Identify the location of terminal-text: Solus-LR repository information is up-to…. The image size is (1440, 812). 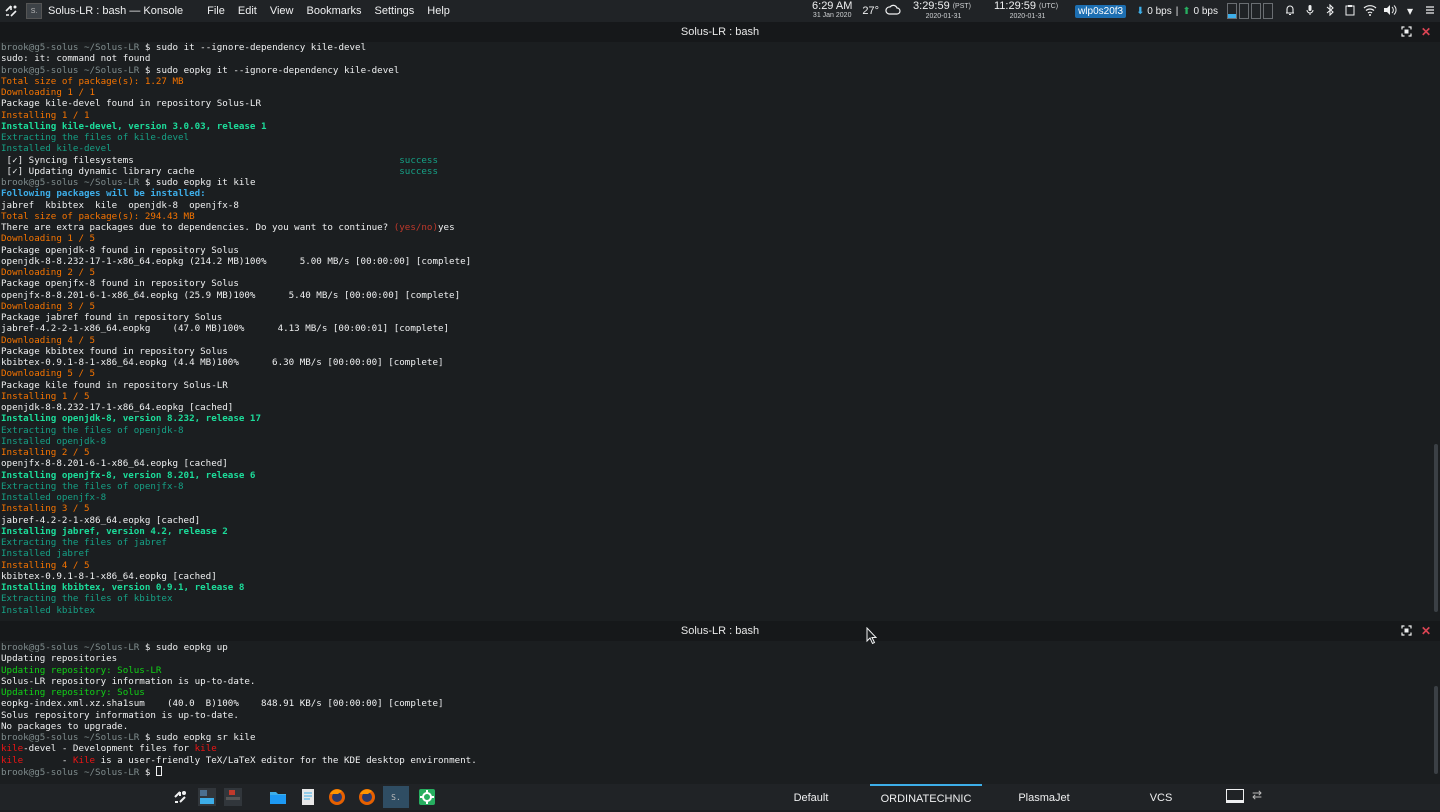
(128, 681).